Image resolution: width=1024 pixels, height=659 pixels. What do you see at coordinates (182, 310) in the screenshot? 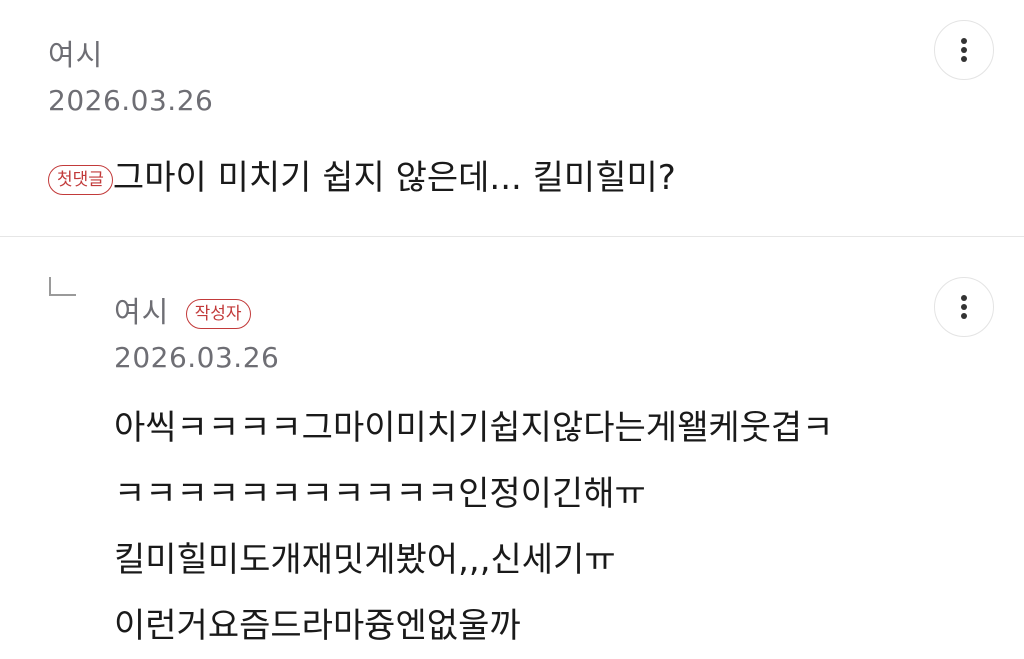
I see `comment-author-row: 여시 작성자` at bounding box center [182, 310].